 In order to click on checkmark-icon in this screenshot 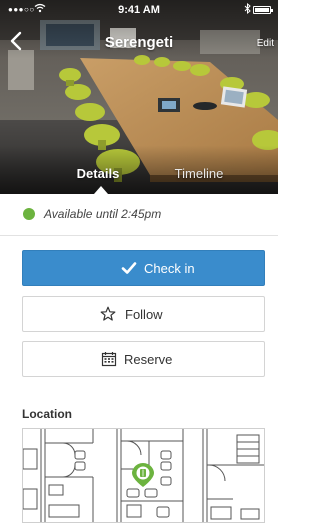, I will do `click(129, 268)`.